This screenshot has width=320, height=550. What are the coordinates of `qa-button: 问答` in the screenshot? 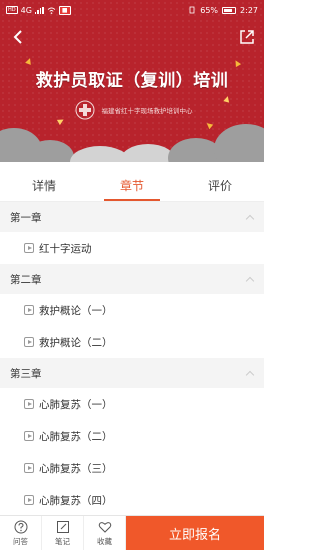 It's located at (21, 533).